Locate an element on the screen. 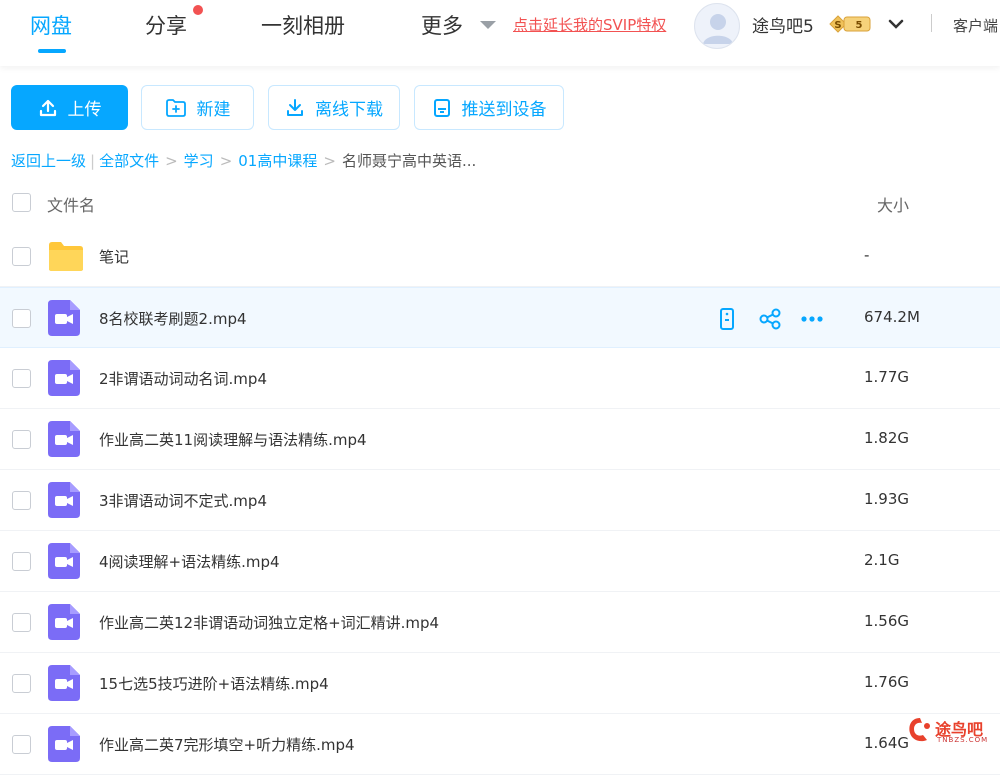  top-nav: 网盘 分享 一刻相册 更多 点击延长我的SVIP特权 途鸟吧5 S 5 客户端 is located at coordinates (500, 33).